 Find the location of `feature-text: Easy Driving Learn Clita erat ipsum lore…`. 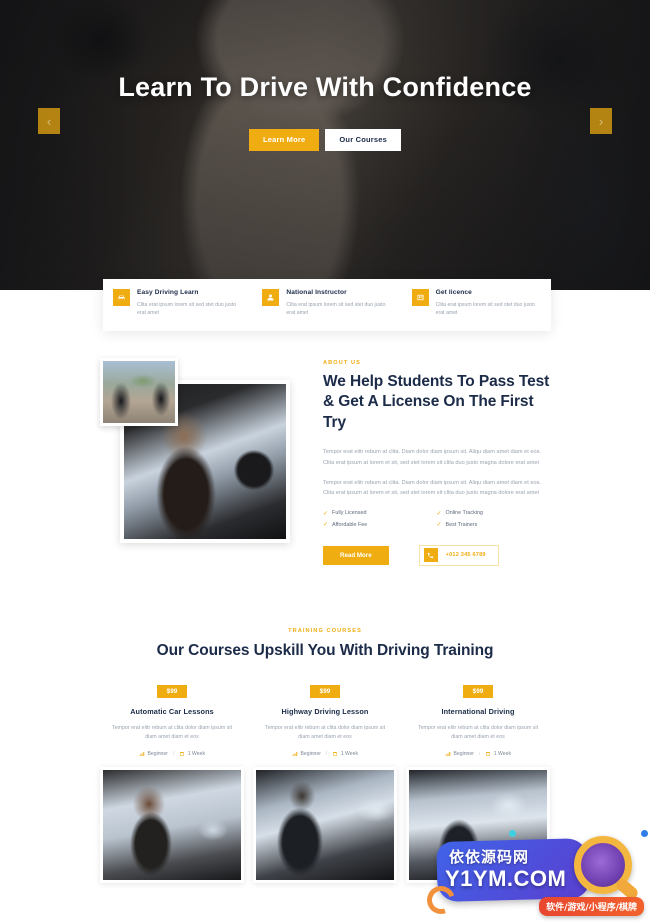

feature-text: Easy Driving Learn Clita erat ipsum lore… is located at coordinates (189, 303).